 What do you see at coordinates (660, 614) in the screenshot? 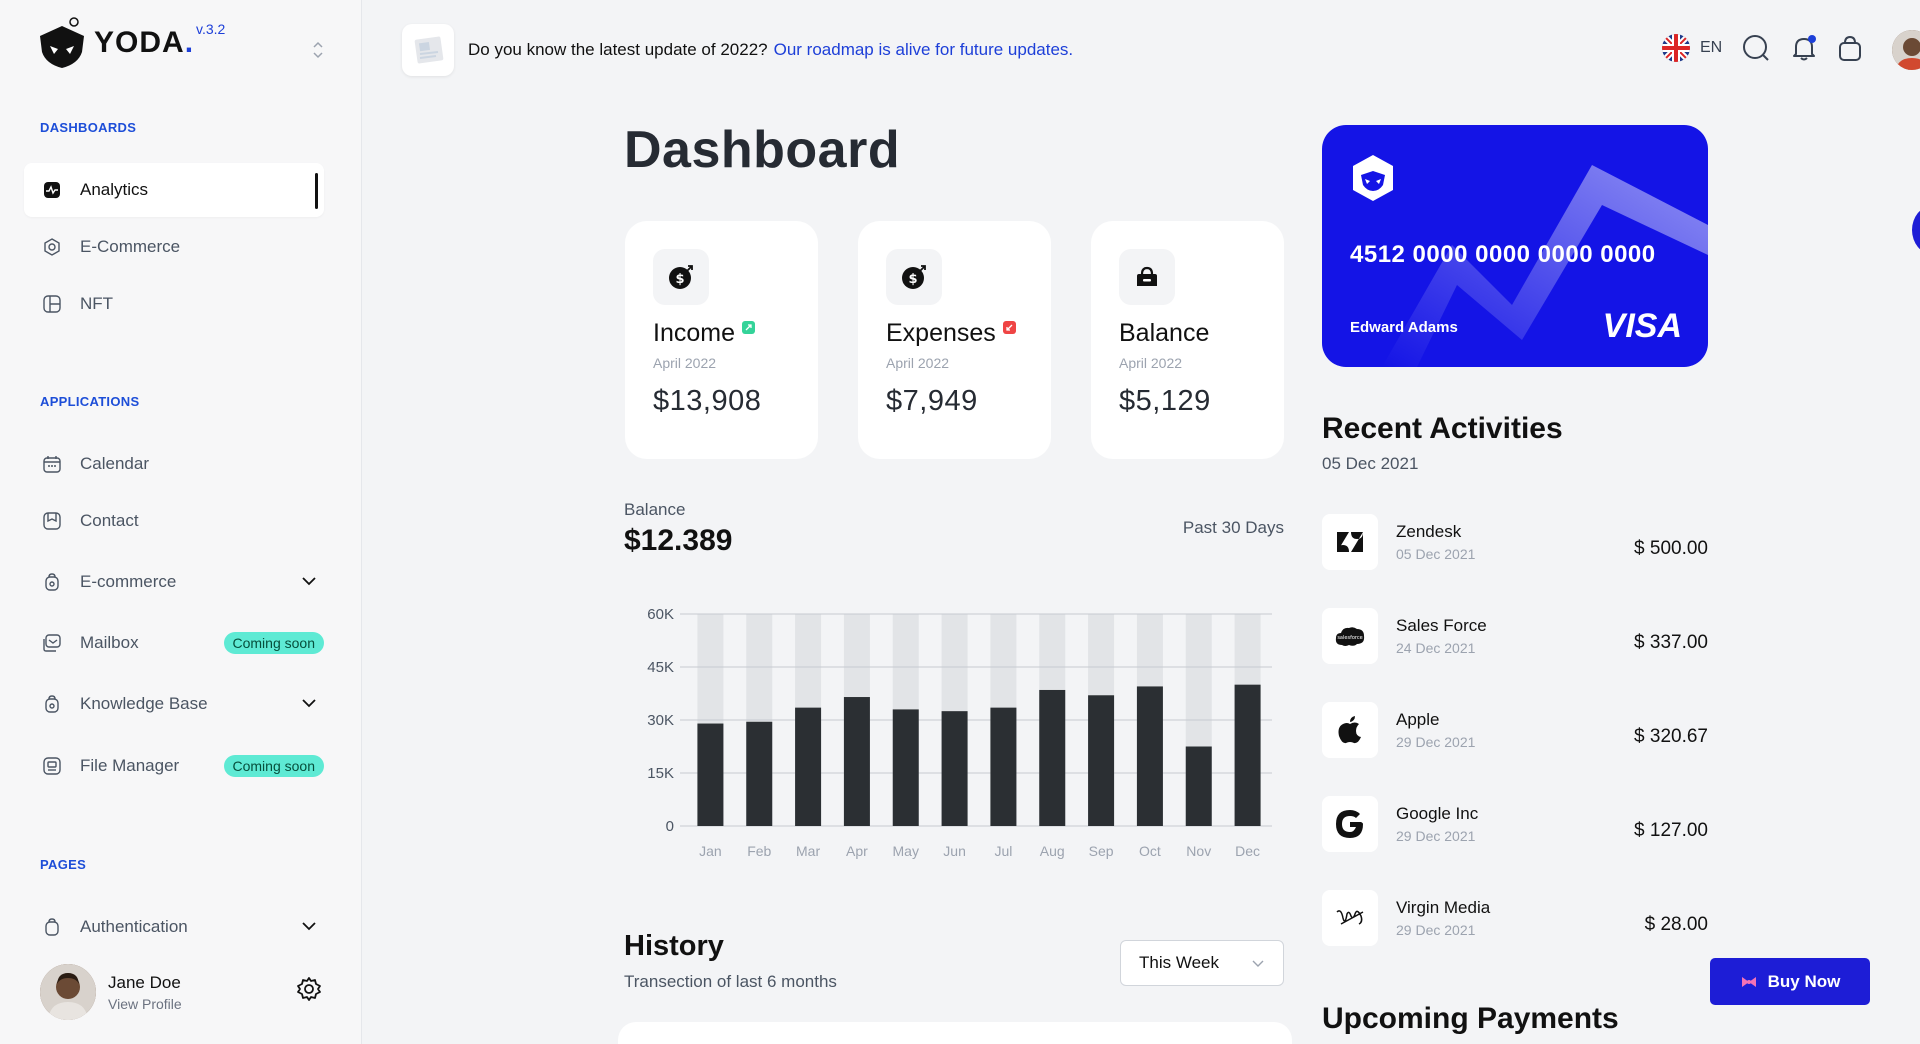
I see `y-tick-label: 60K` at bounding box center [660, 614].